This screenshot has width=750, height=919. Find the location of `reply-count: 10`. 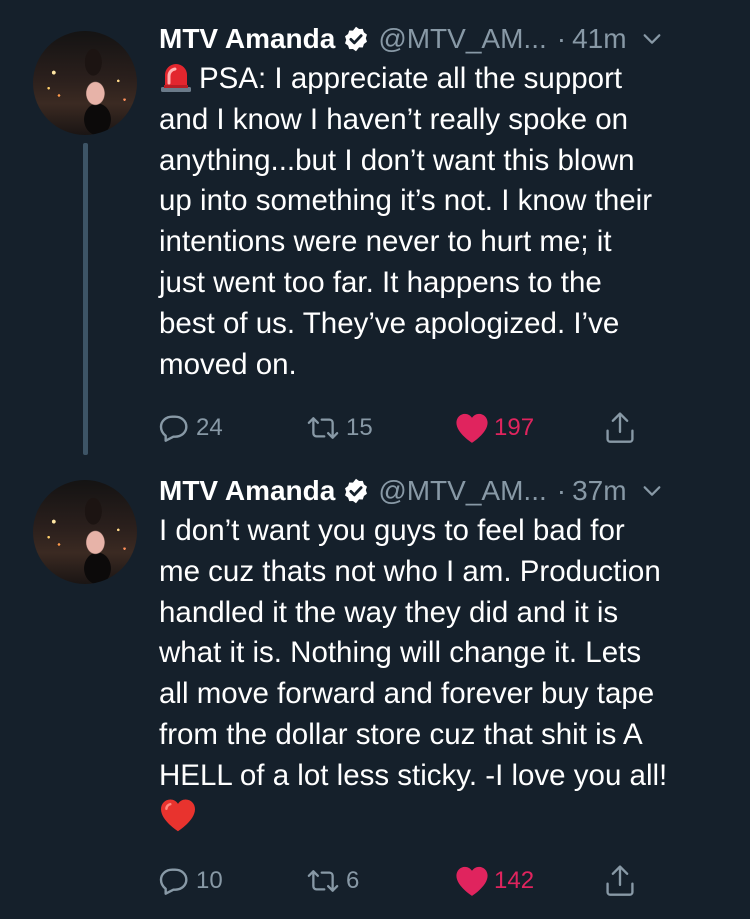

reply-count: 10 is located at coordinates (209, 880).